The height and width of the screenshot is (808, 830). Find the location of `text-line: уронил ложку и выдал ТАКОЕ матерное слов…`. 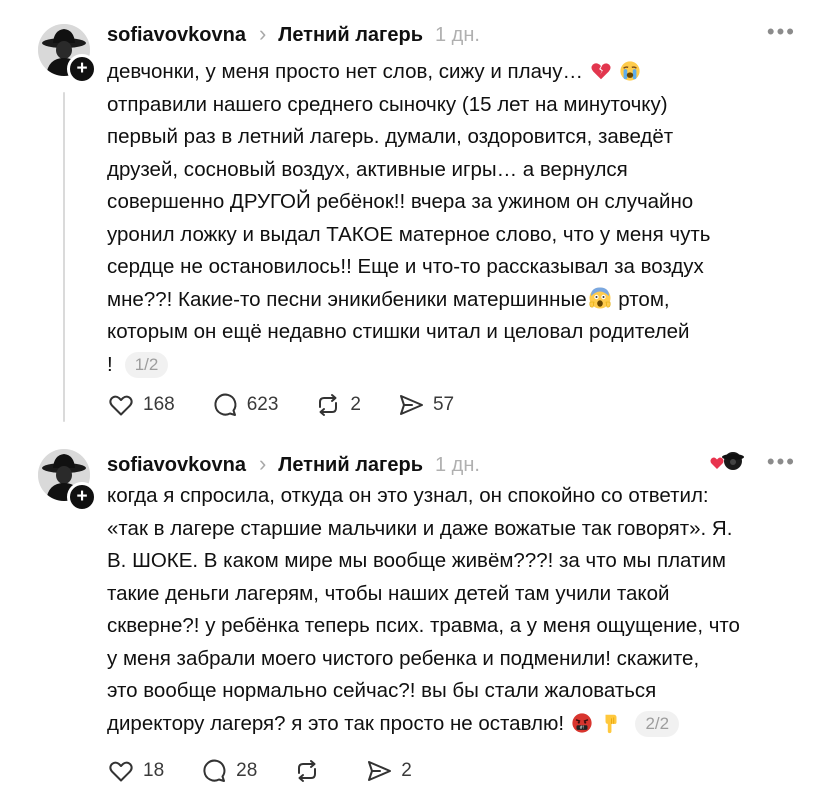

text-line: уронил ложку и выдал ТАКОЕ матерное слов… is located at coordinates (409, 234).